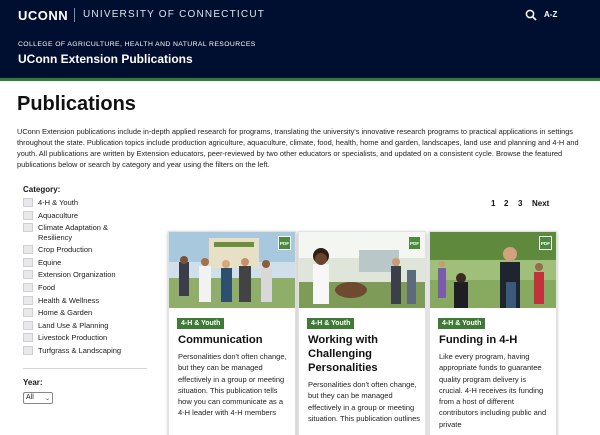 This screenshot has height=435, width=600. What do you see at coordinates (493, 203) in the screenshot?
I see `page-link-1: 1` at bounding box center [493, 203].